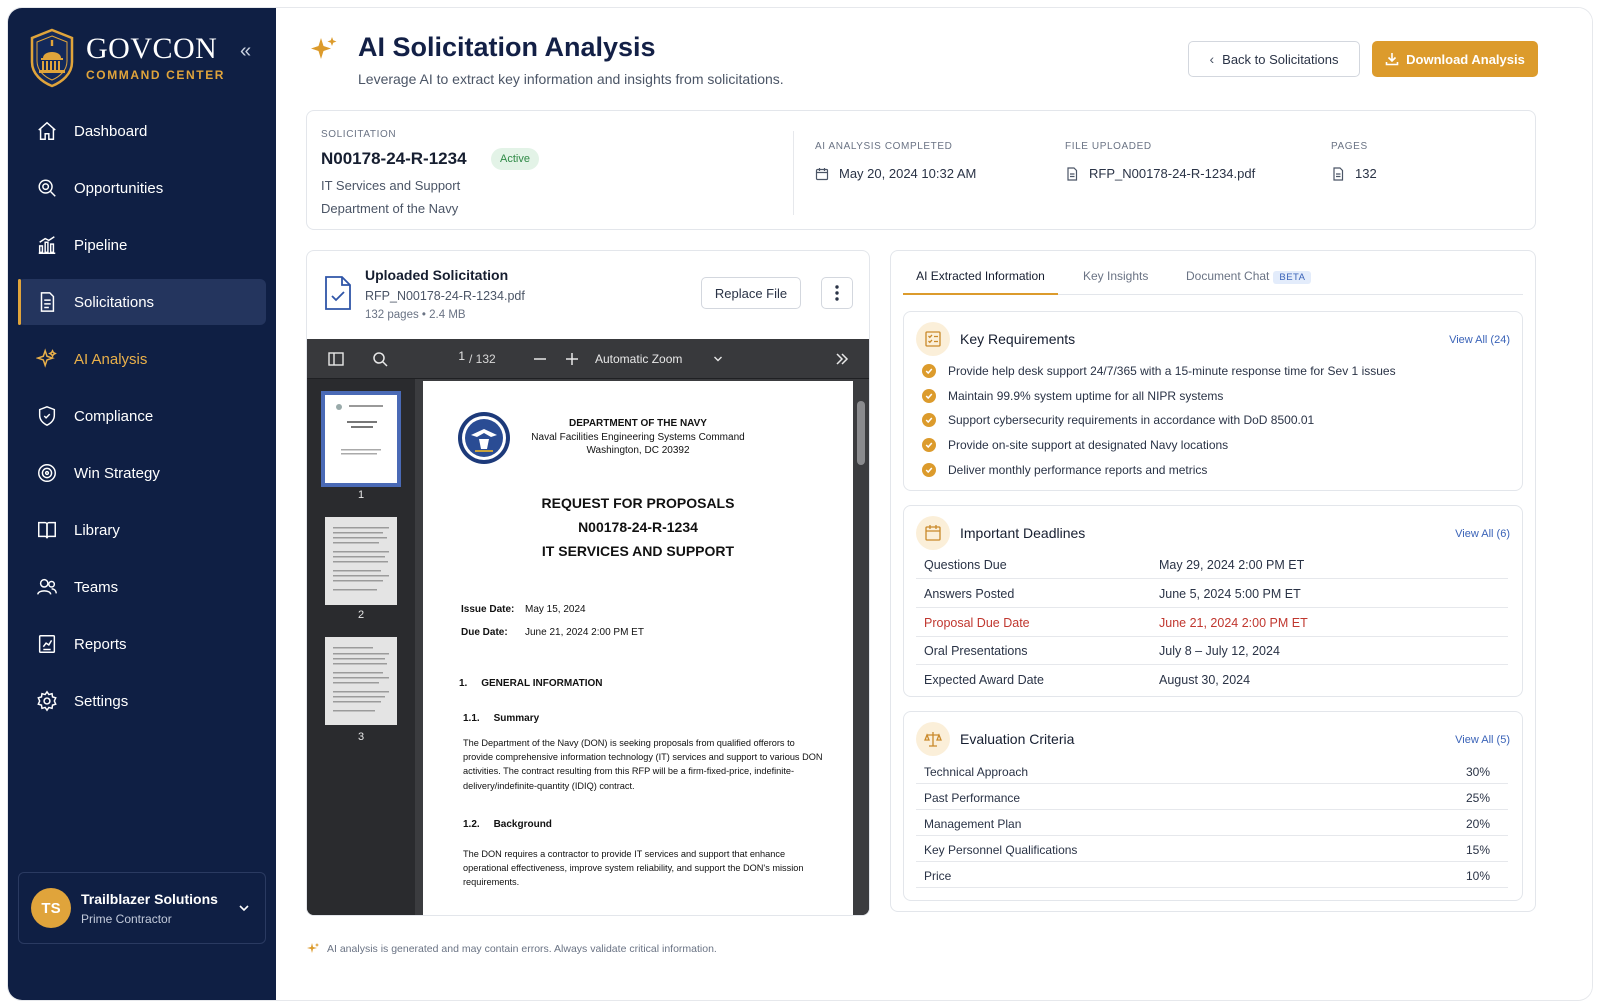  What do you see at coordinates (531, 683) in the screenshot?
I see `doc-section-heading: 1. GENERAL INFORMATION` at bounding box center [531, 683].